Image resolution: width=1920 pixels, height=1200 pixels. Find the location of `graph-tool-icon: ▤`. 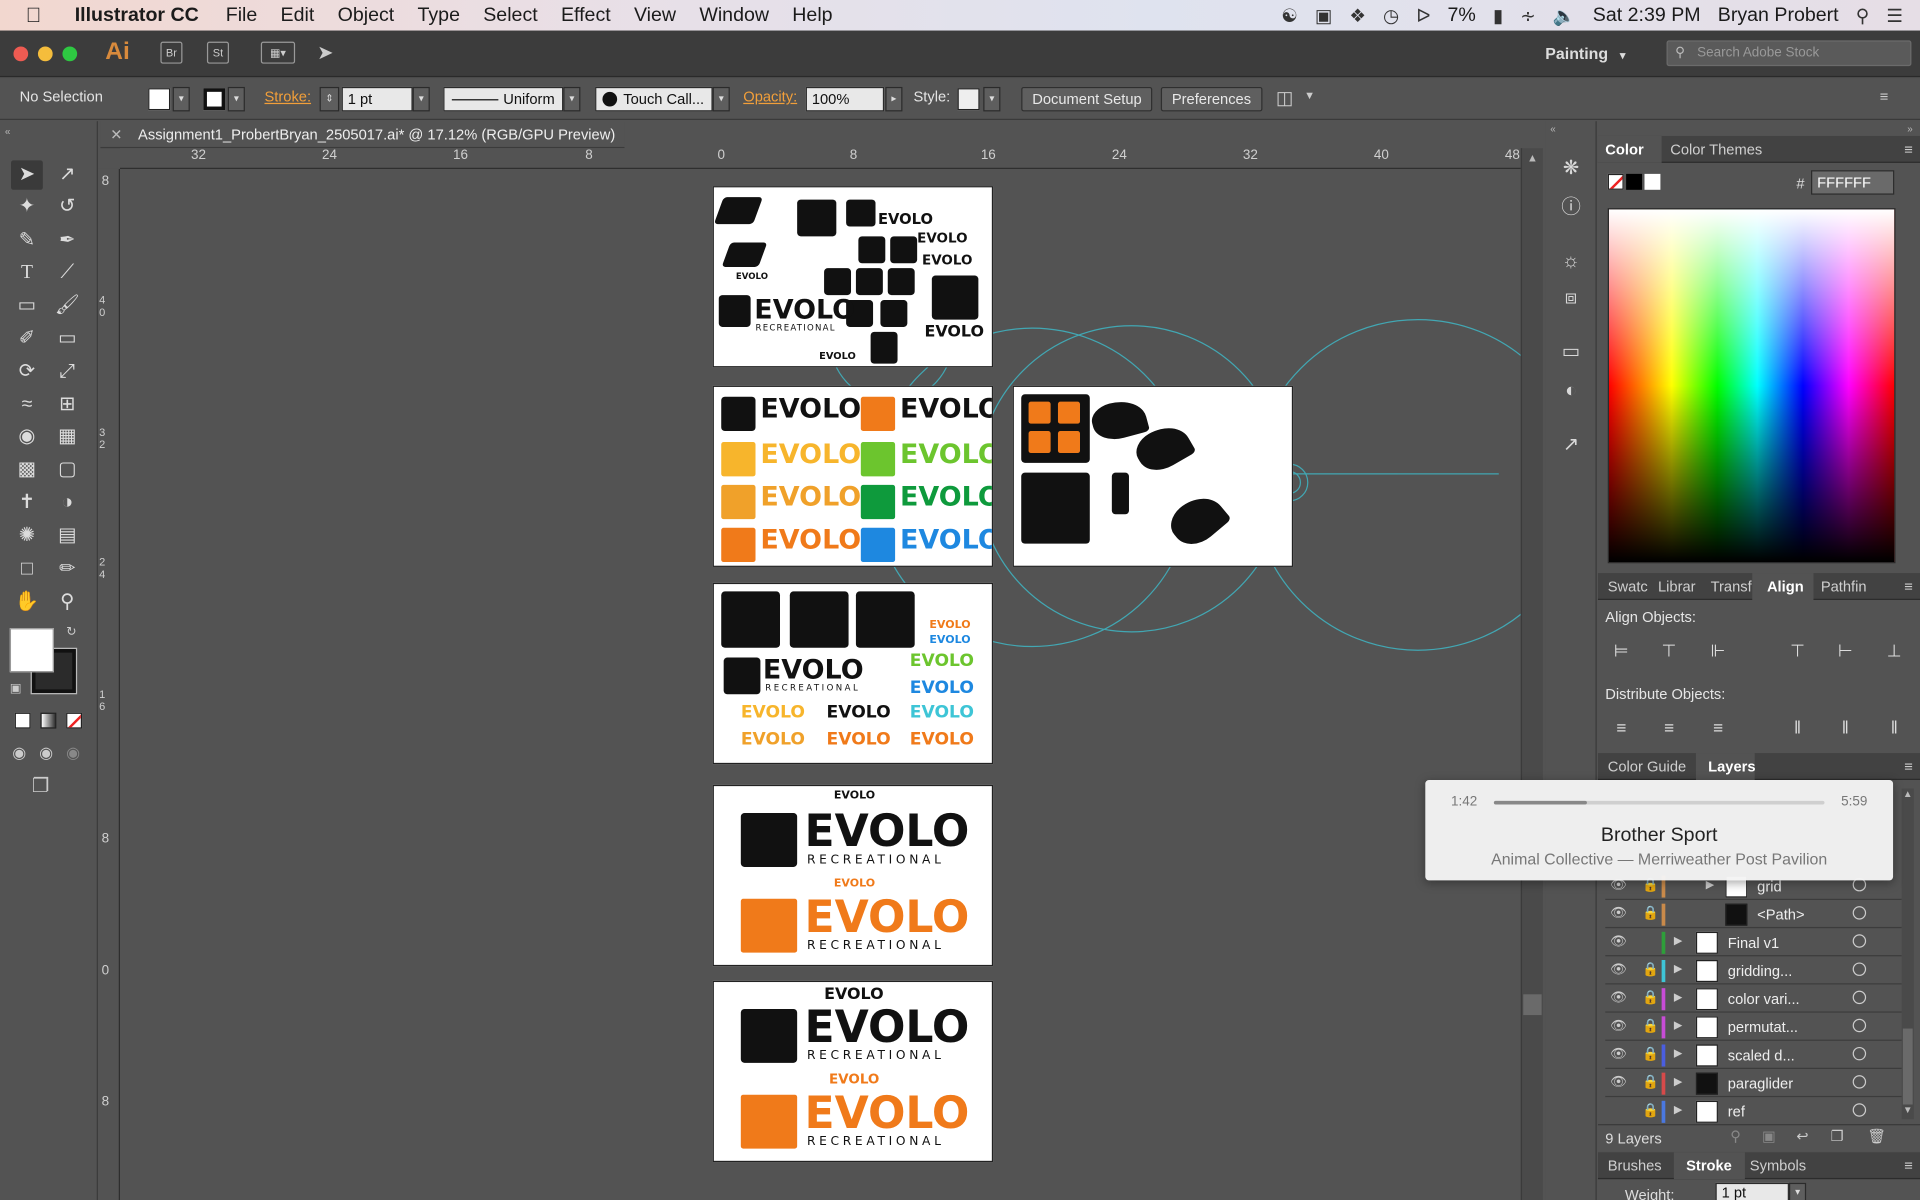

graph-tool-icon: ▤ is located at coordinates (67, 536).